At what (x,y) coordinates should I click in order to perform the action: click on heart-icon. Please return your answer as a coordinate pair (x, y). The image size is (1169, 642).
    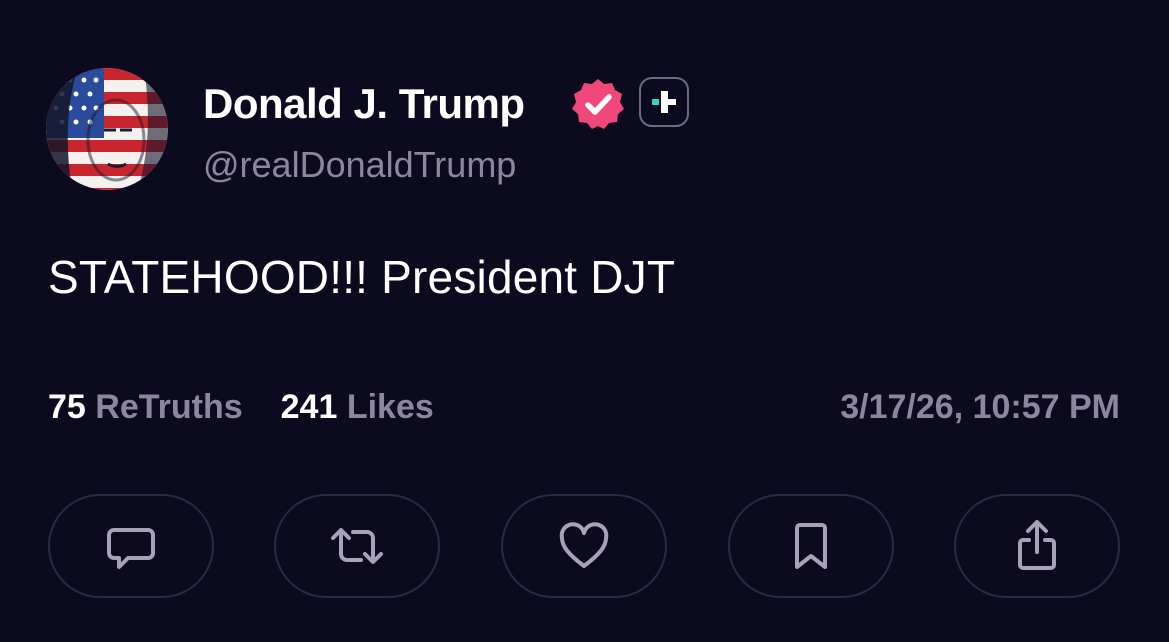
    Looking at the image, I should click on (584, 545).